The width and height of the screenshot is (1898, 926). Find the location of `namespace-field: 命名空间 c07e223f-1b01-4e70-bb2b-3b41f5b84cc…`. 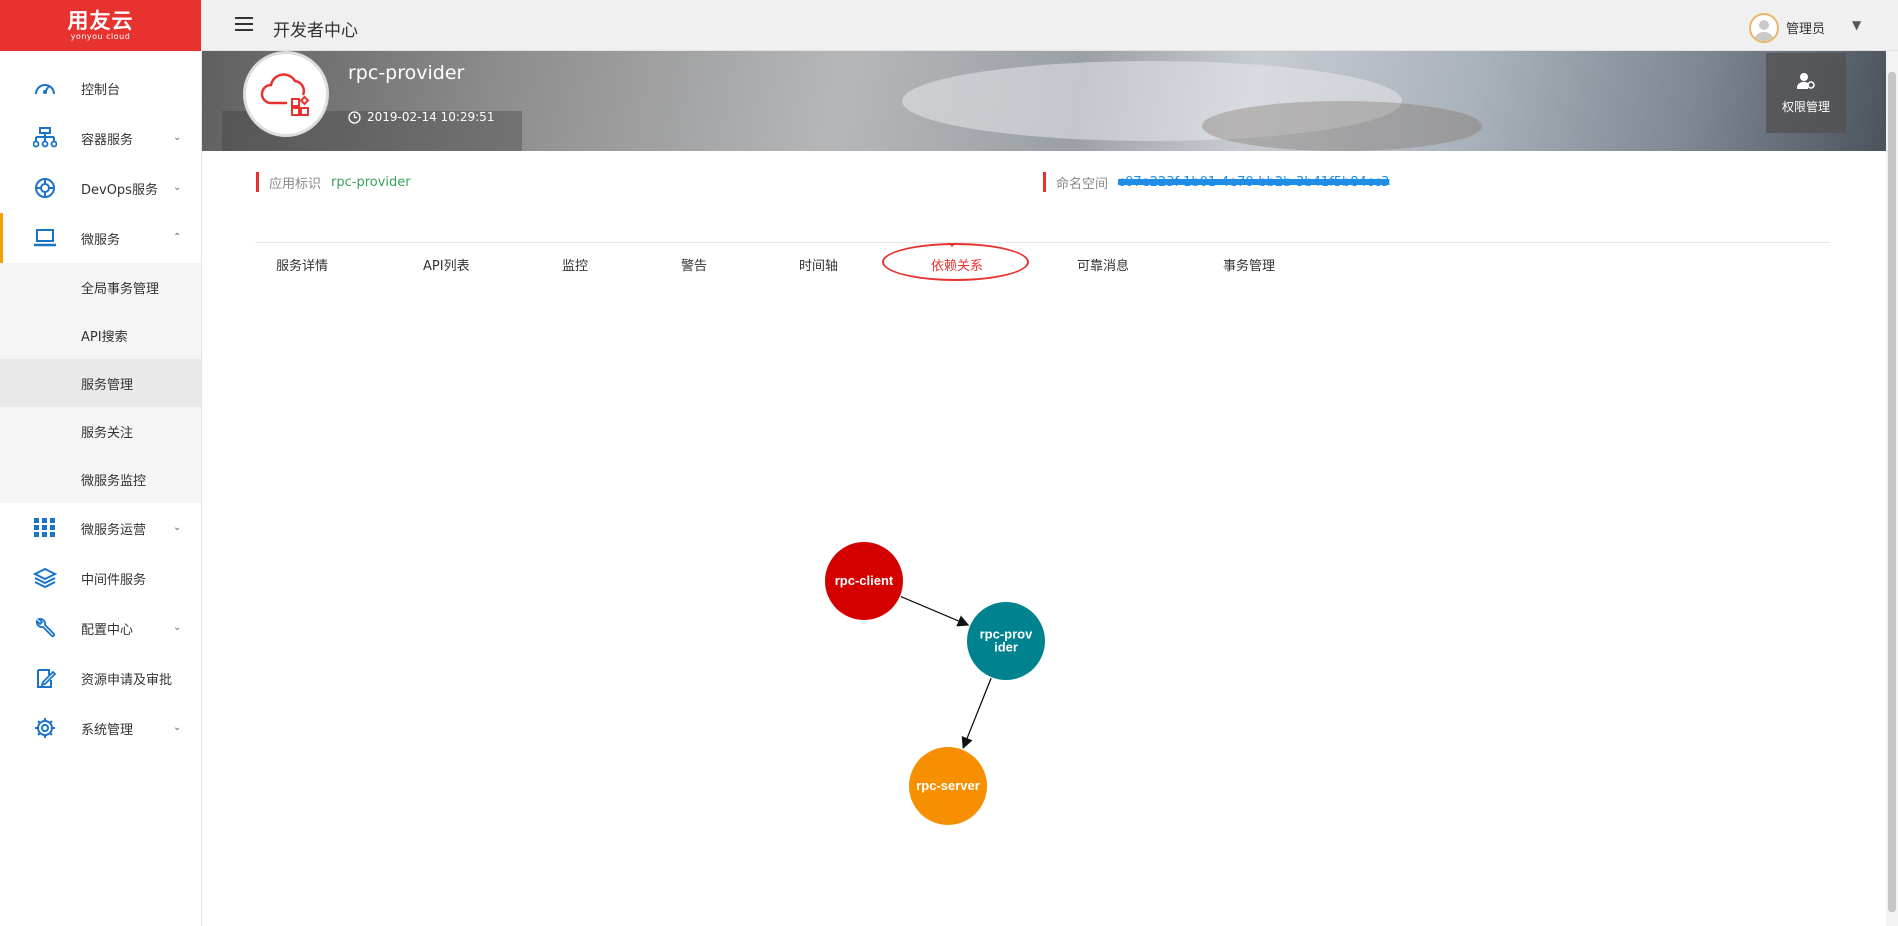

namespace-field: 命名空间 c07e223f-1b01-4e70-bb2b-3b41f5b84cc… is located at coordinates (1216, 182).